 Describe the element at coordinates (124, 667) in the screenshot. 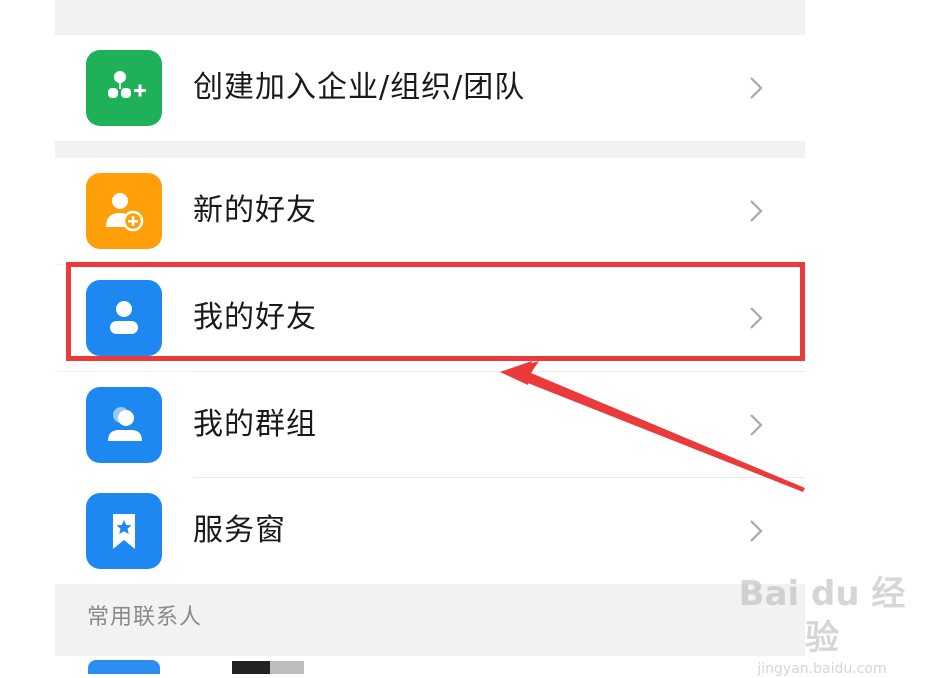

I see `contact-avatar` at that location.